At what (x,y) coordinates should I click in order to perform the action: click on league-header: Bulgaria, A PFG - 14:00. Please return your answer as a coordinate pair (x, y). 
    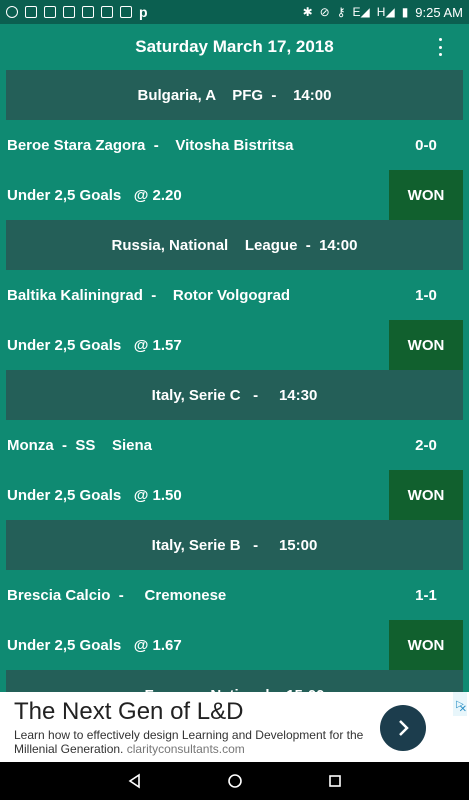
    Looking at the image, I should click on (234, 95).